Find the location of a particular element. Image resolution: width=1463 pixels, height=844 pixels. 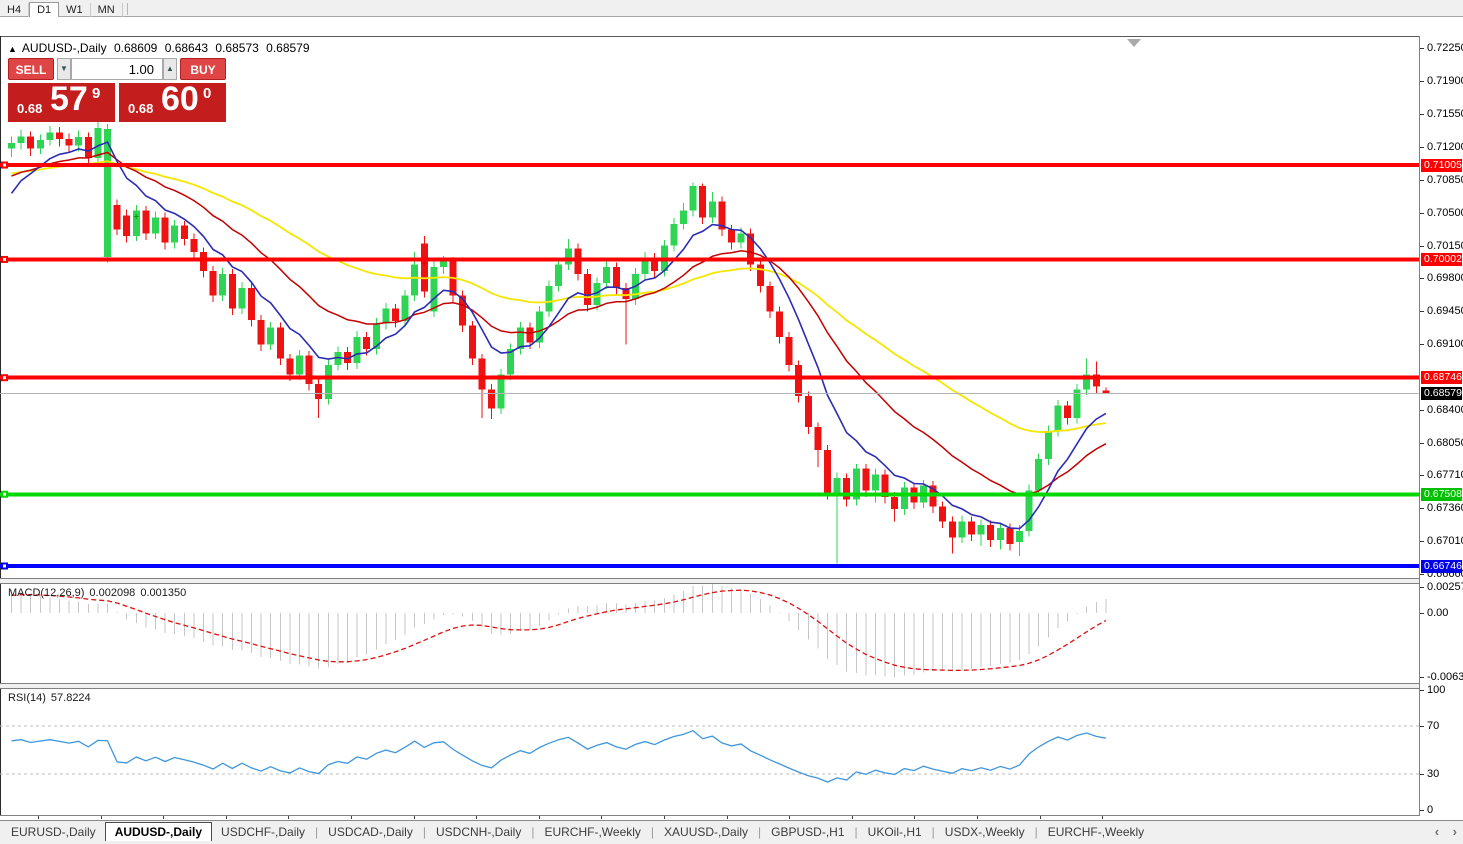

macd-scale-label: -0.006326 is located at coordinates (1445, 676).